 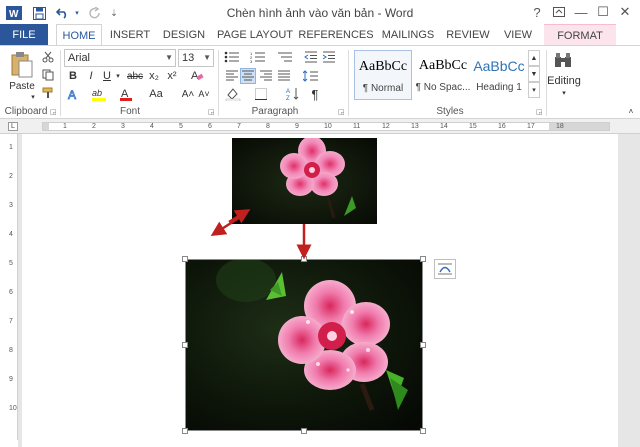 What do you see at coordinates (534, 58) in the screenshot?
I see `styles-scroll-up-icon: ▲` at bounding box center [534, 58].